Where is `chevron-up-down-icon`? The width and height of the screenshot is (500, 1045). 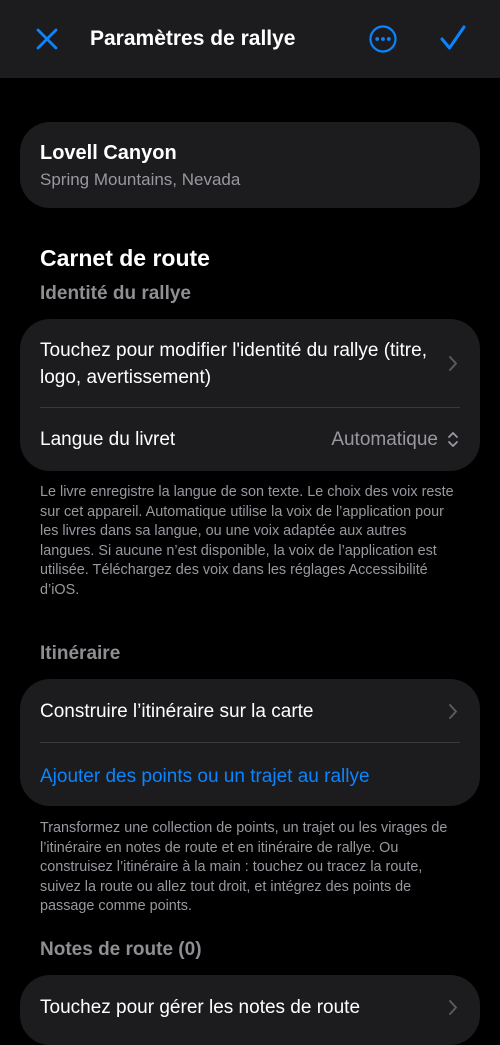
chevron-up-down-icon is located at coordinates (453, 439).